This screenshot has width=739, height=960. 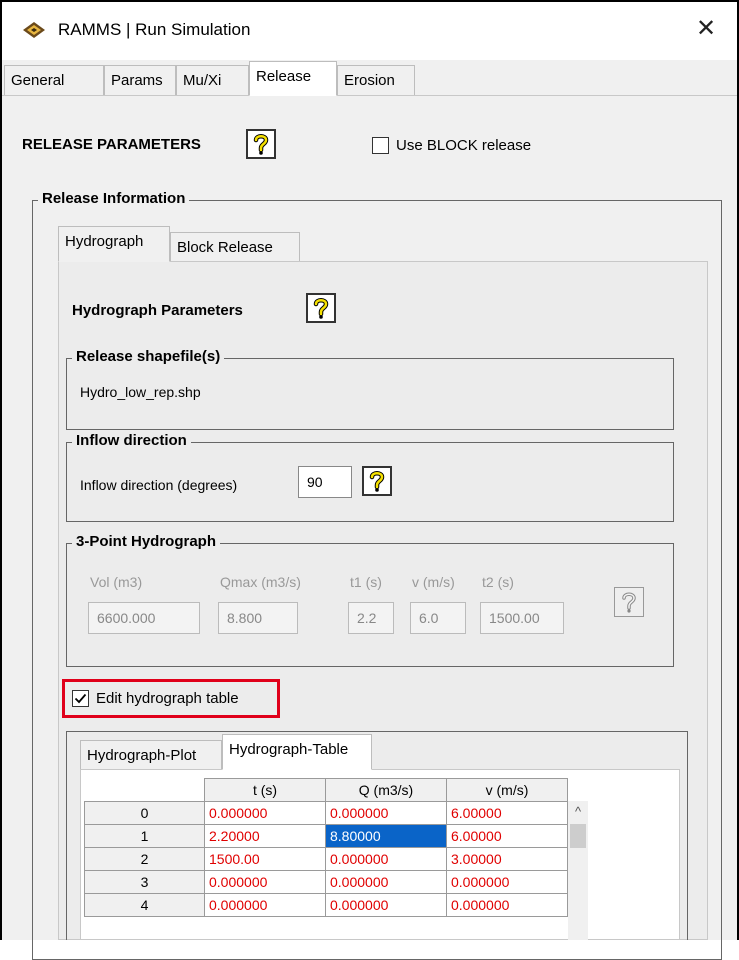 What do you see at coordinates (265, 790) in the screenshot?
I see `column-header-t: t (s)` at bounding box center [265, 790].